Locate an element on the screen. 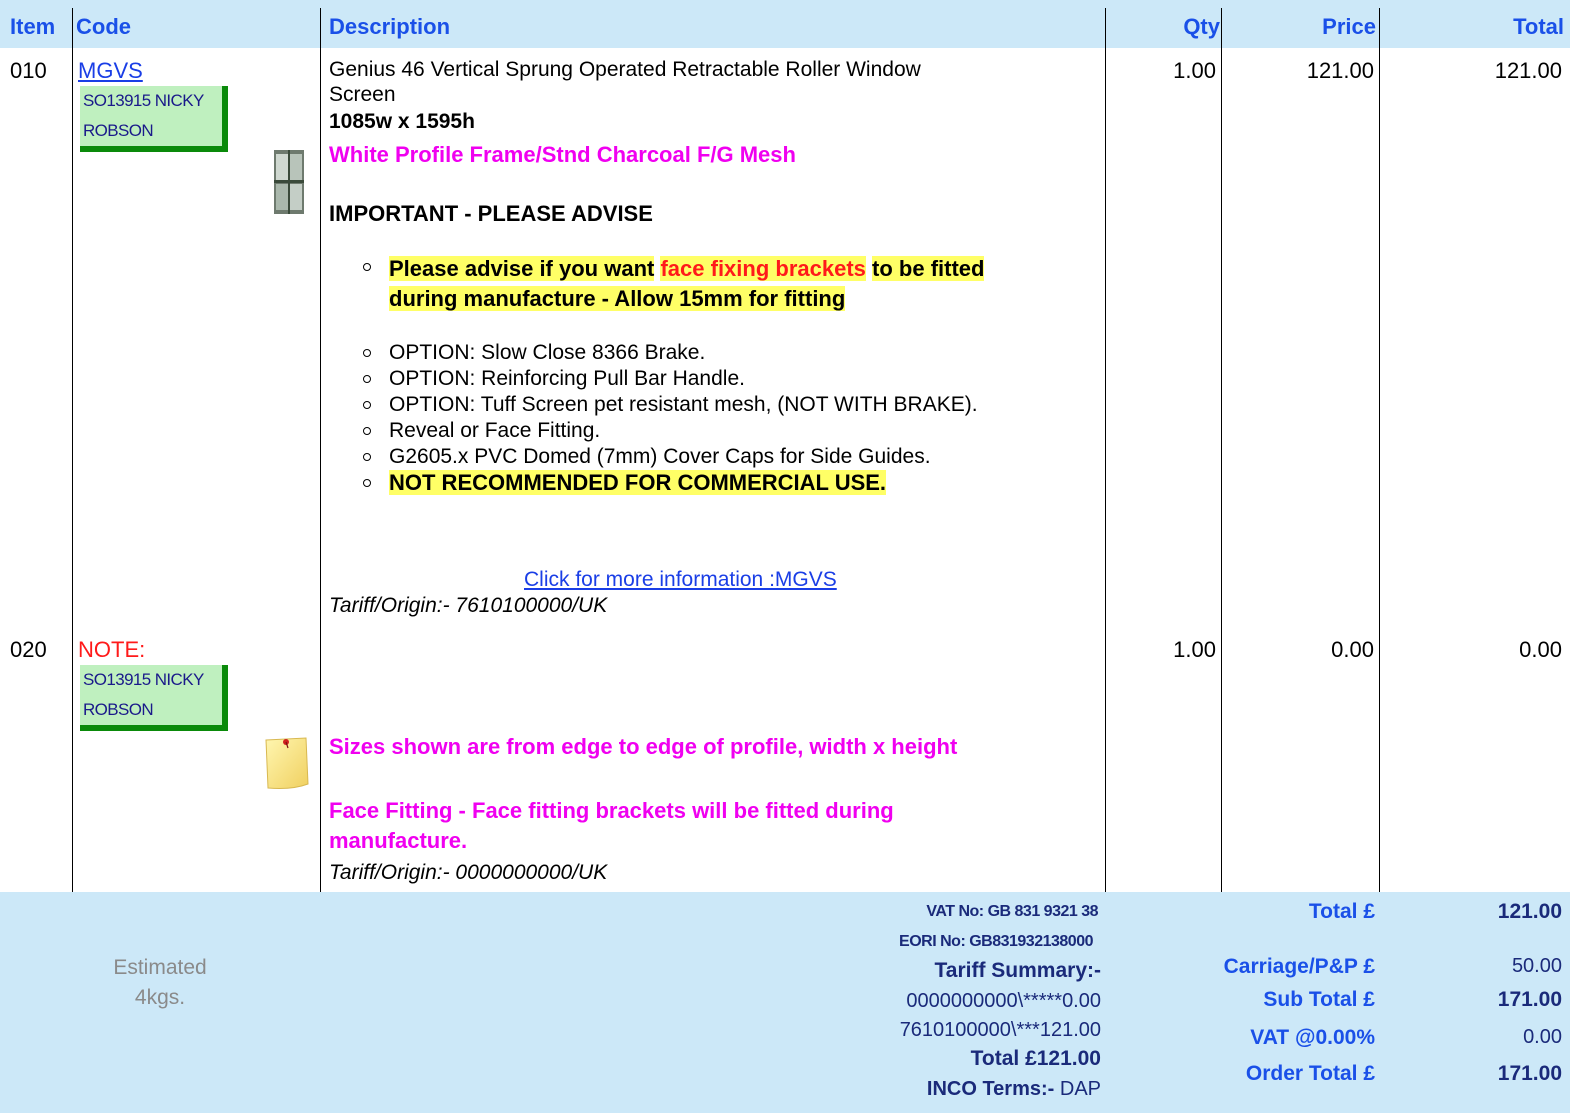 This screenshot has width=1570, height=1113. tariff-origin: Tariff/Origin:- 0000000000/UK is located at coordinates (468, 872).